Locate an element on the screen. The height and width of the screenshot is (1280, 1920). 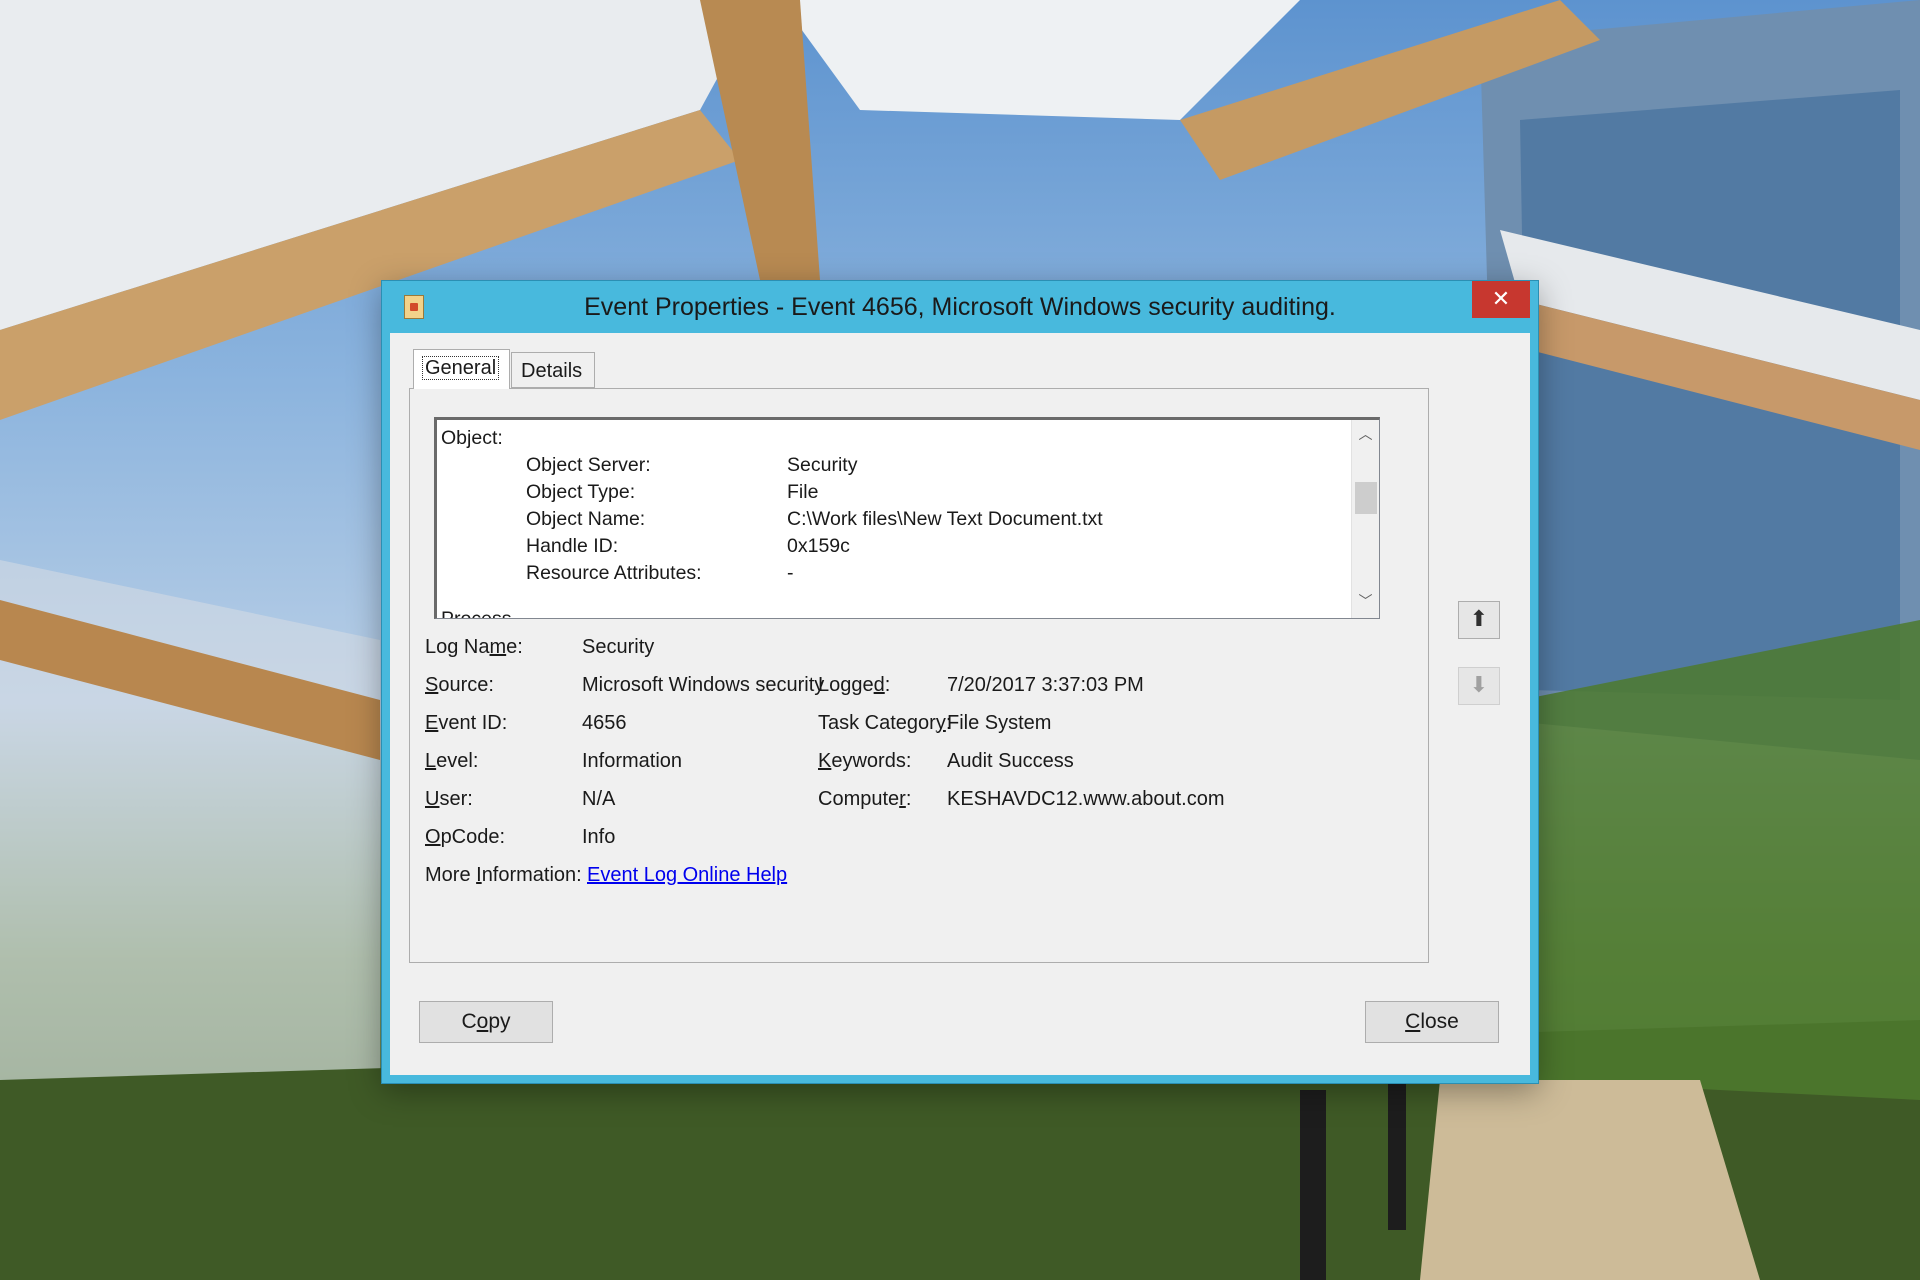
source-label: Source: is located at coordinates (459, 685).